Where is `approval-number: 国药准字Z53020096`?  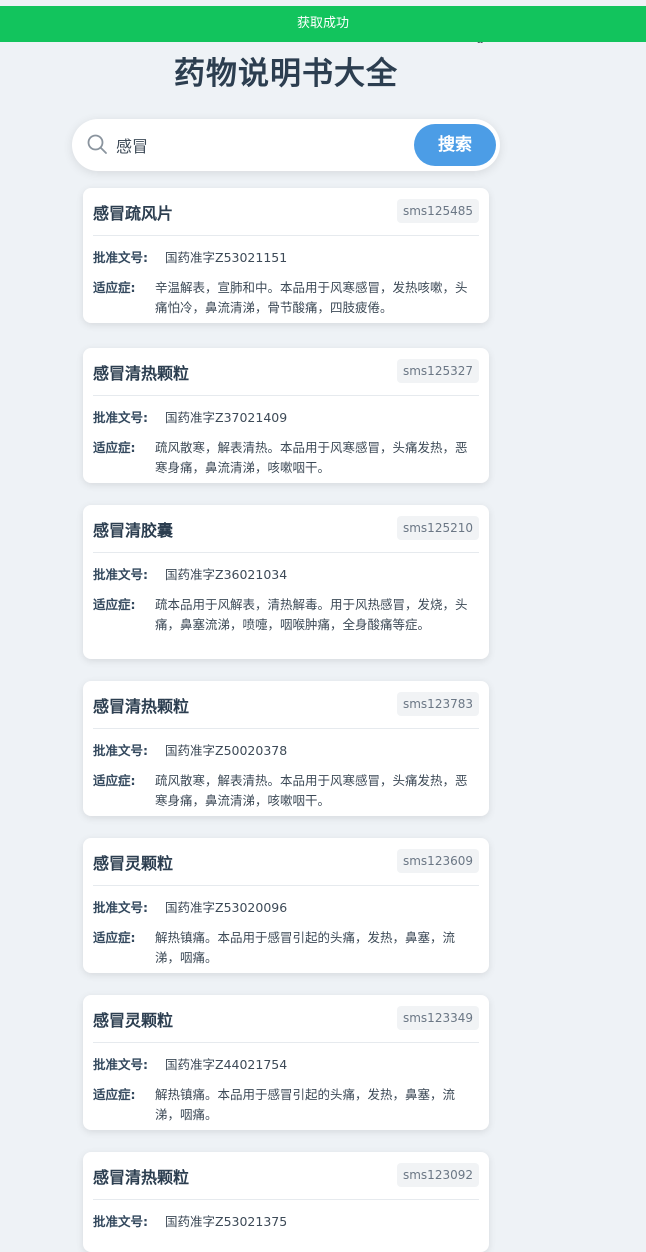 approval-number: 国药准字Z53020096 is located at coordinates (226, 907).